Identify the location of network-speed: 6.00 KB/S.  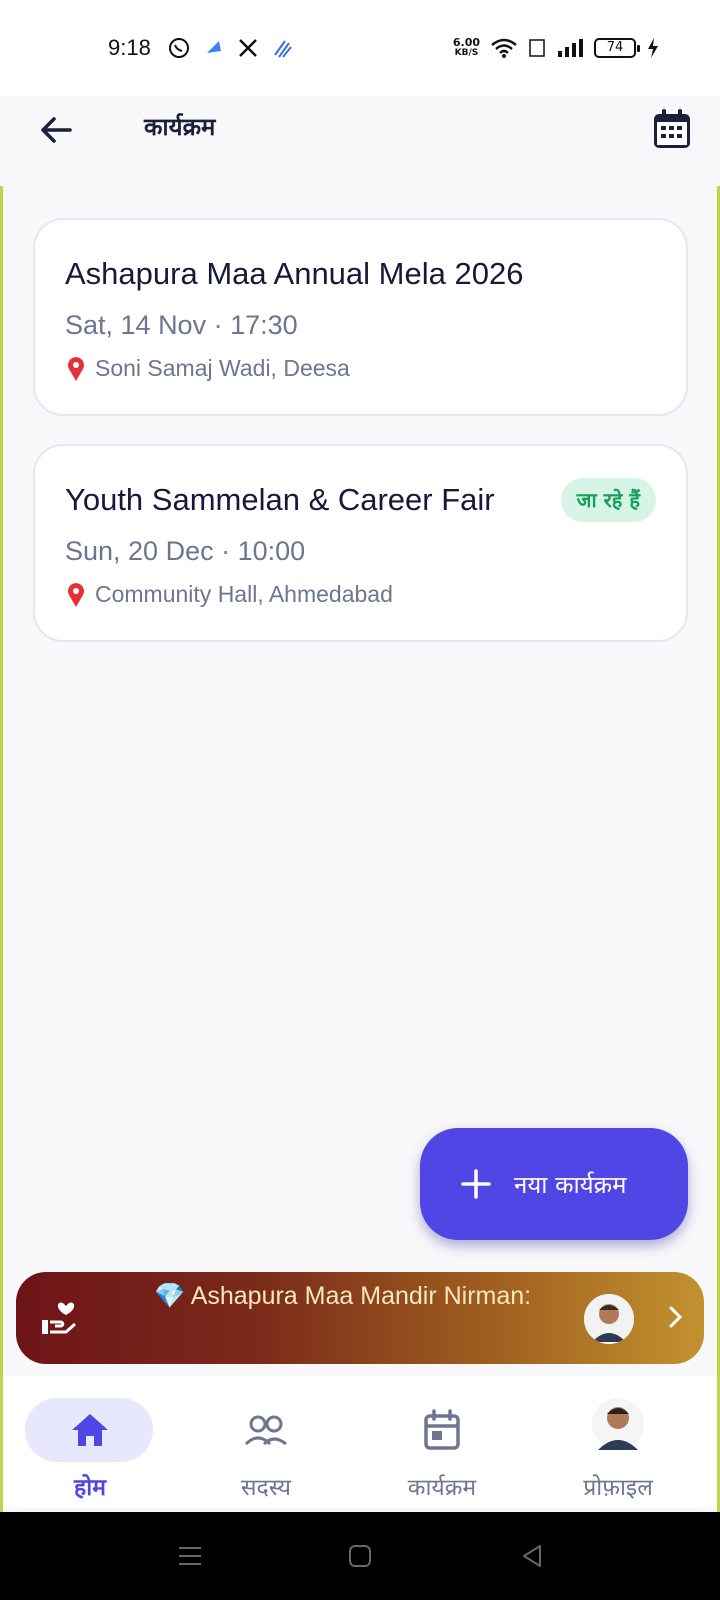
(466, 48).